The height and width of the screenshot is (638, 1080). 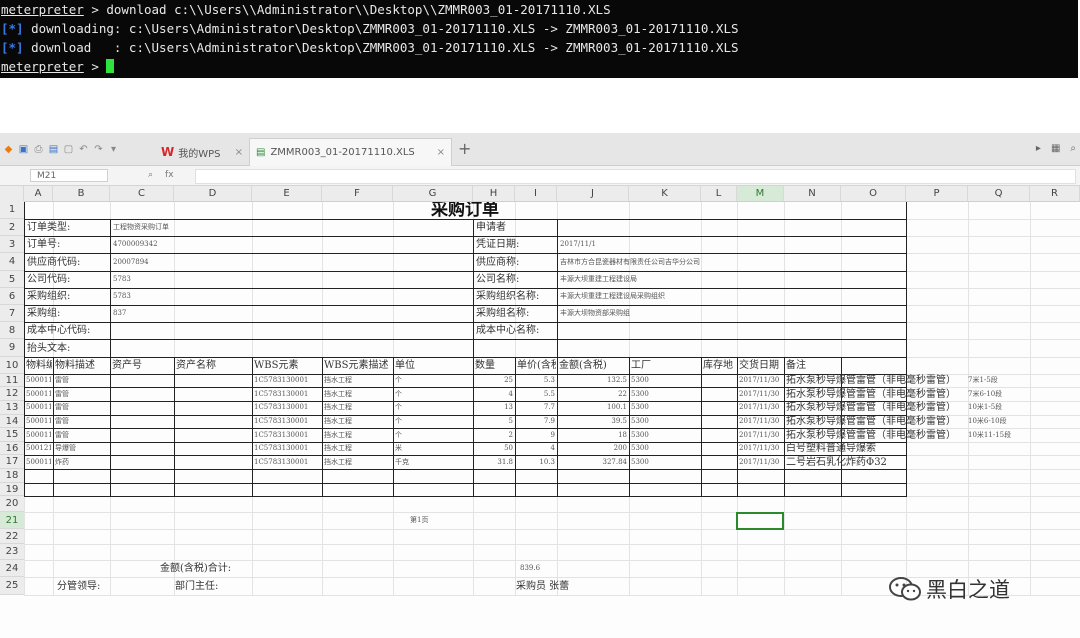 What do you see at coordinates (552, 529) in the screenshot?
I see `gridline` at bounding box center [552, 529].